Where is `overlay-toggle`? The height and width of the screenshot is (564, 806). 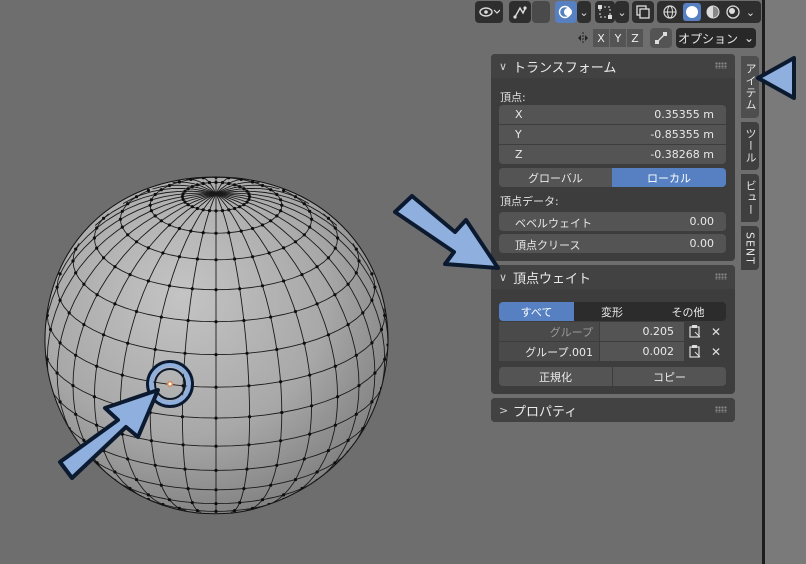 overlay-toggle is located at coordinates (566, 12).